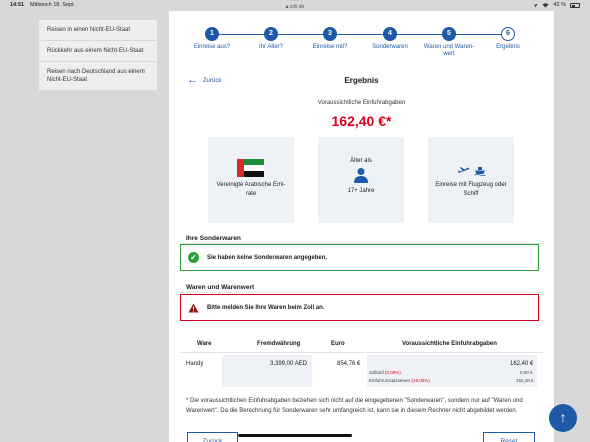 The width and height of the screenshot is (590, 442). What do you see at coordinates (526, 372) in the screenshot?
I see `zolltarif-value: 0,00 €` at bounding box center [526, 372].